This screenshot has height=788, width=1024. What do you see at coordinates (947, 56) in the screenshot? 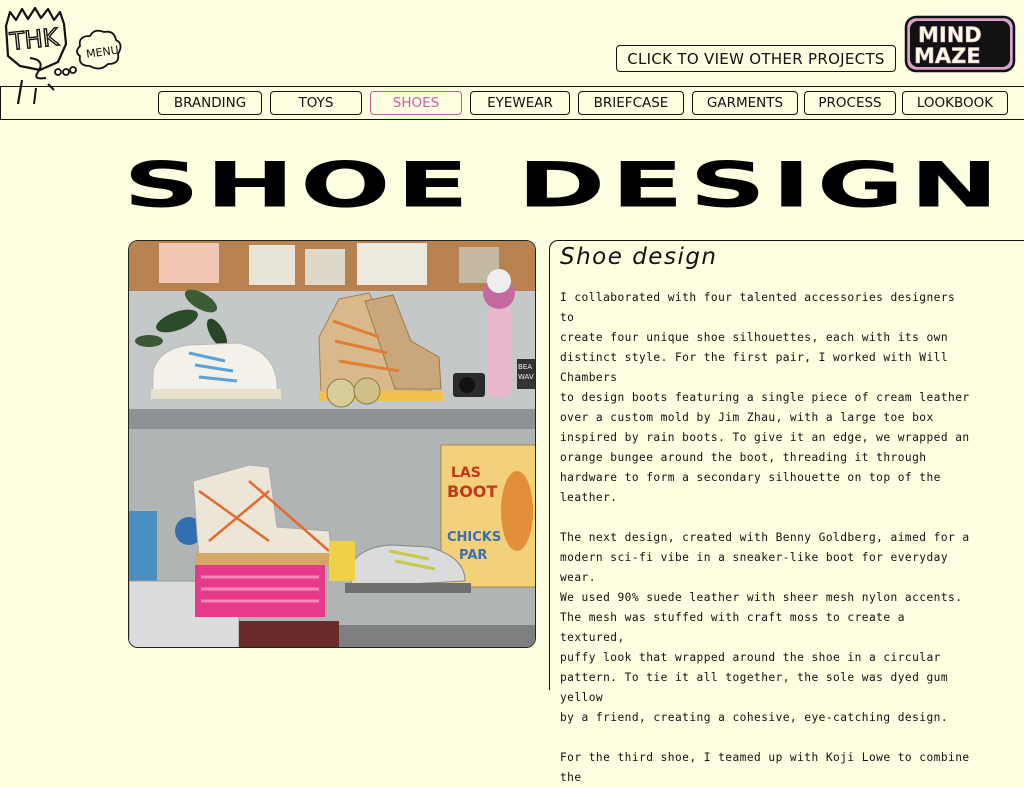
I see `logo-word-maze: MAZE` at bounding box center [947, 56].